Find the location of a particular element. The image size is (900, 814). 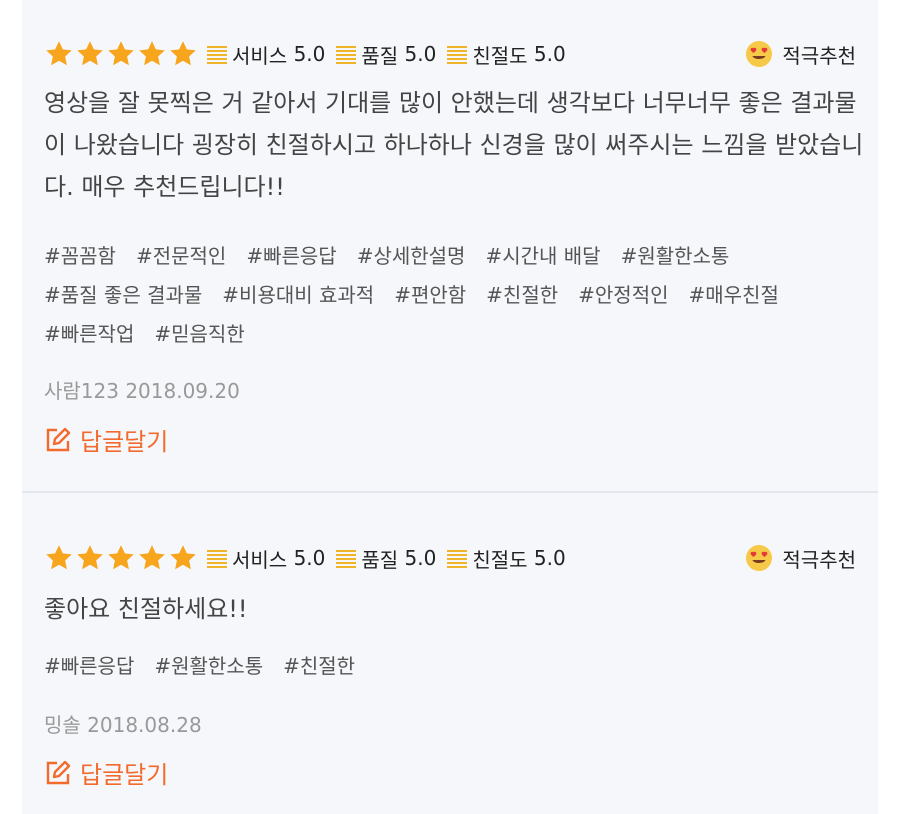

tag: #매우친절 is located at coordinates (733, 295).